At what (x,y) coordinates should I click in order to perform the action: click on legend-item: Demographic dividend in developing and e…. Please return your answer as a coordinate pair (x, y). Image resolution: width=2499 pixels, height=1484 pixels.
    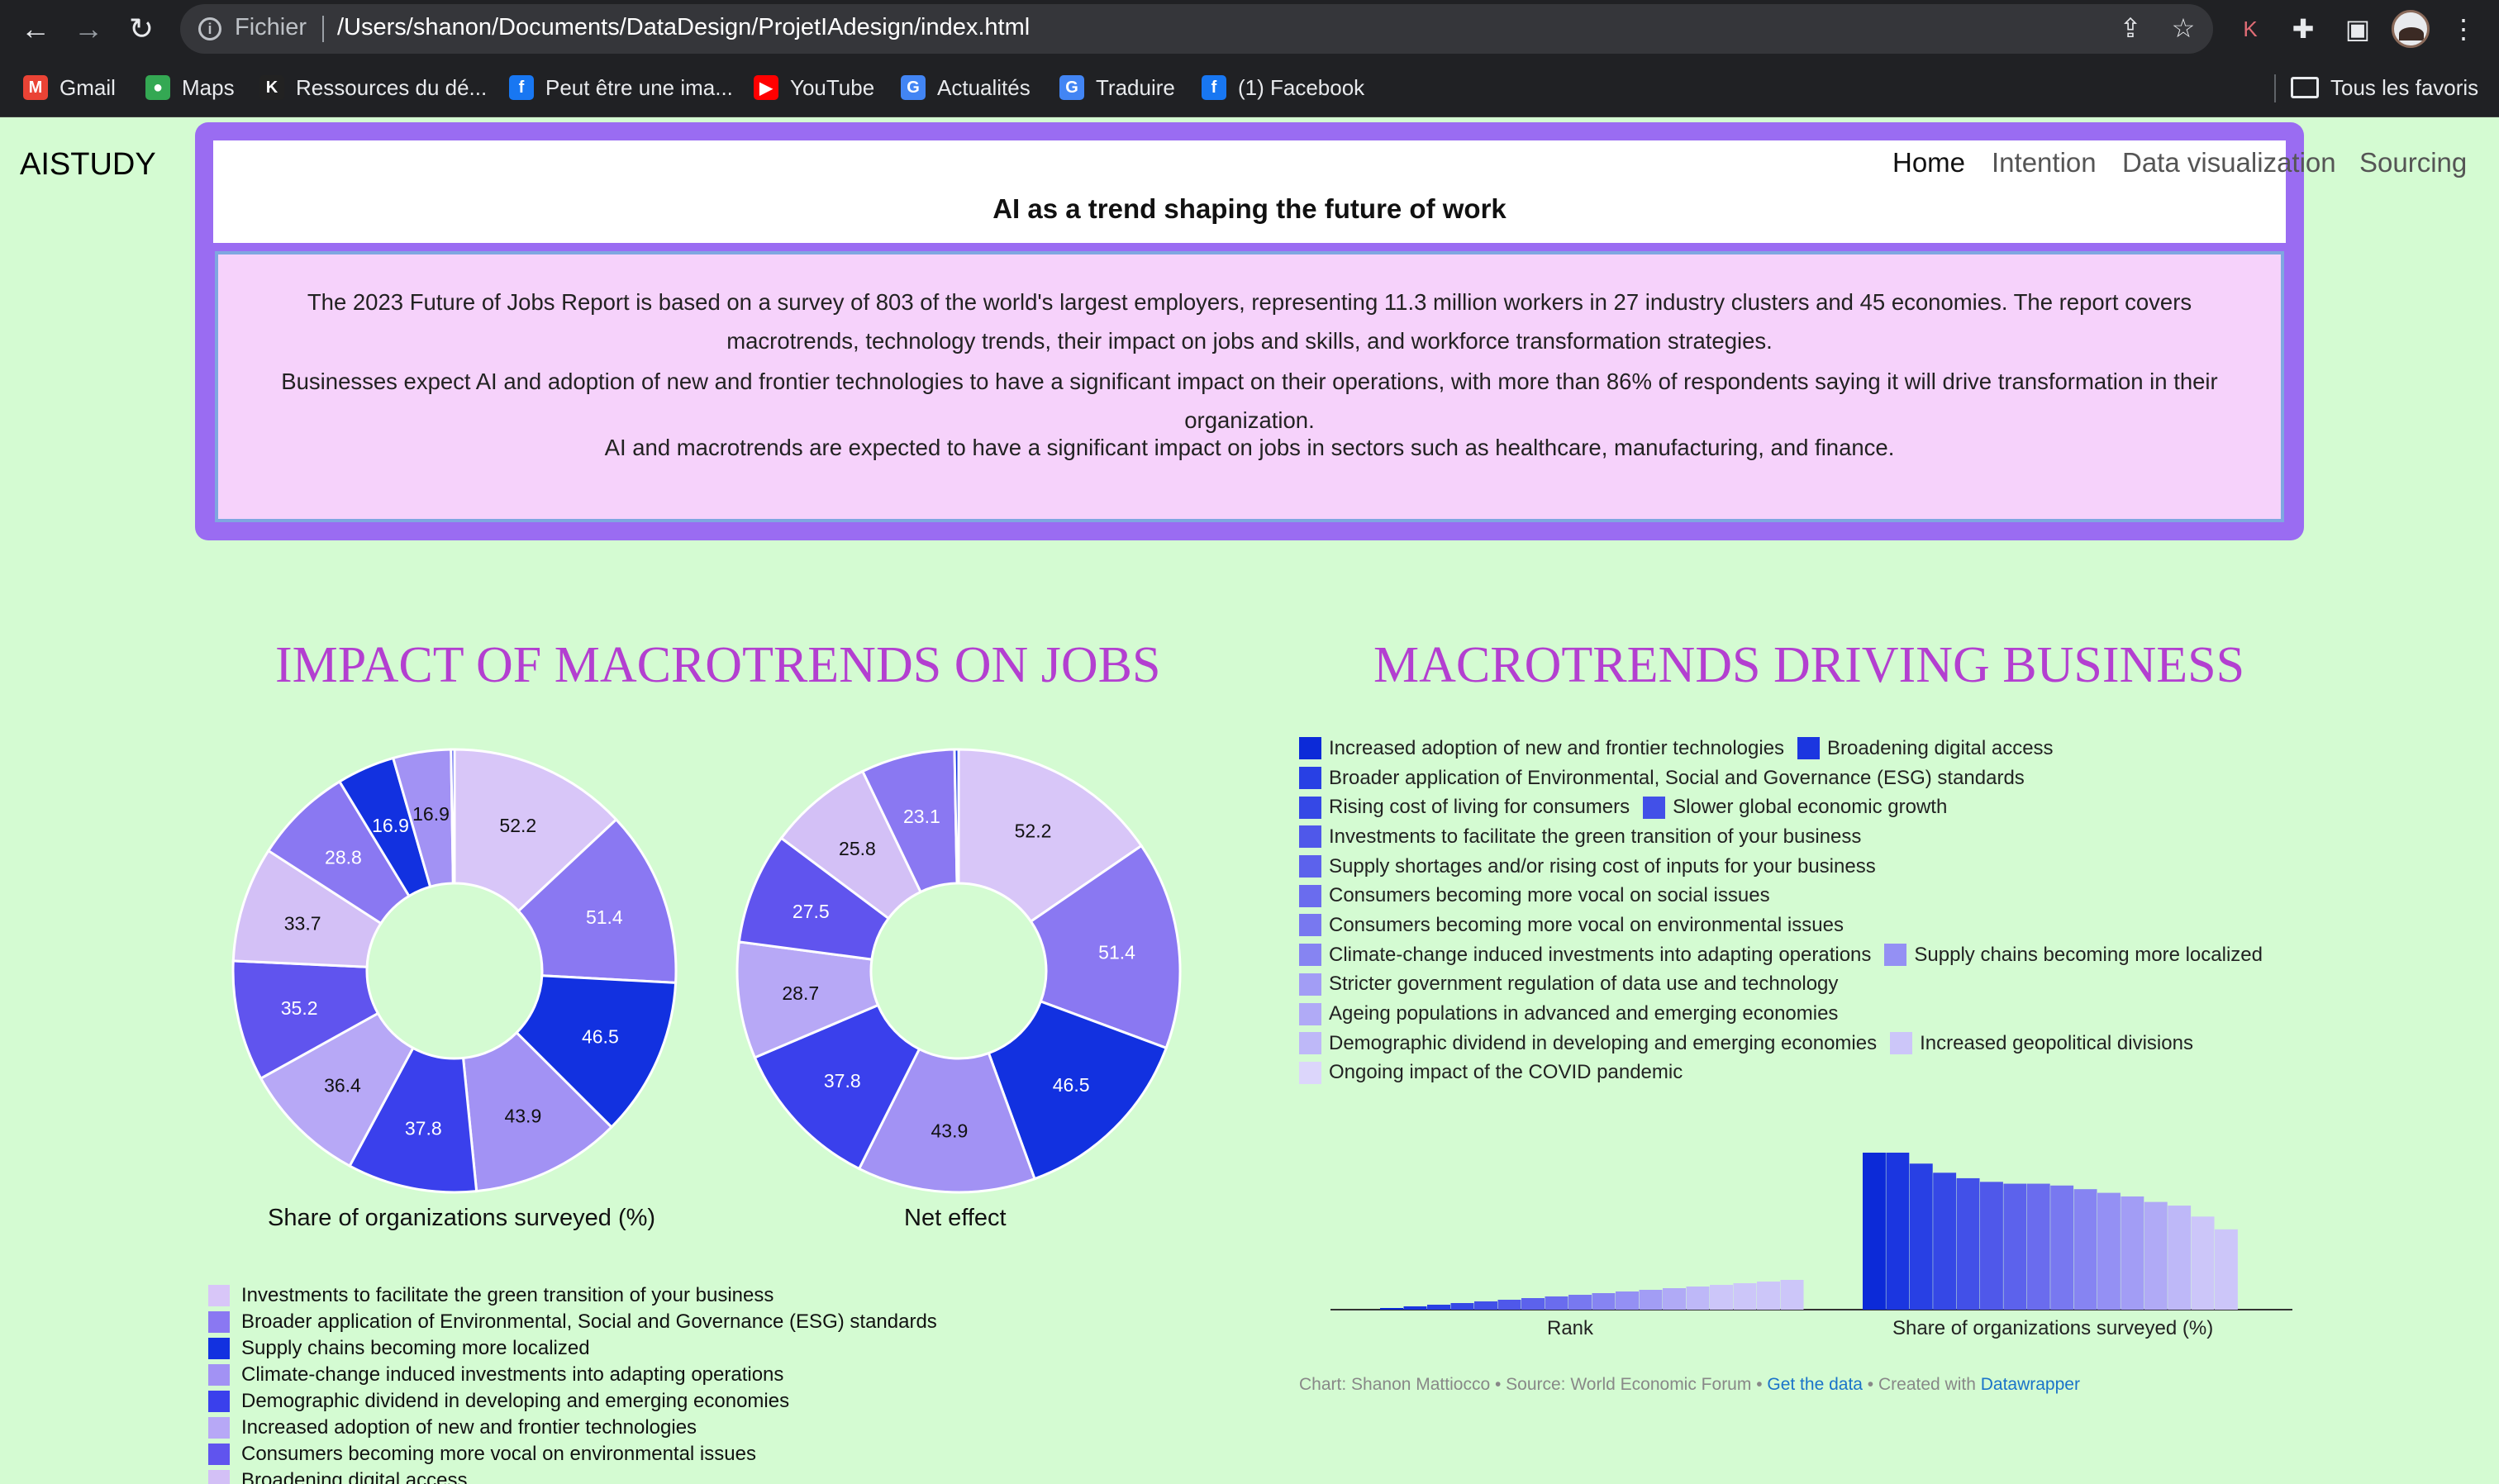
    Looking at the image, I should click on (1588, 1043).